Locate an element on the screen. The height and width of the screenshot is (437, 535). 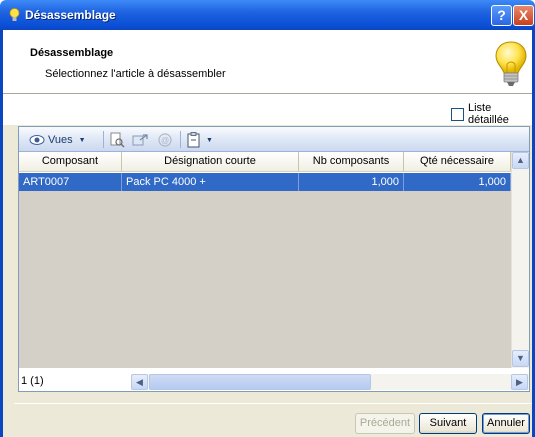
footer-divider is located at coordinates (273, 403).